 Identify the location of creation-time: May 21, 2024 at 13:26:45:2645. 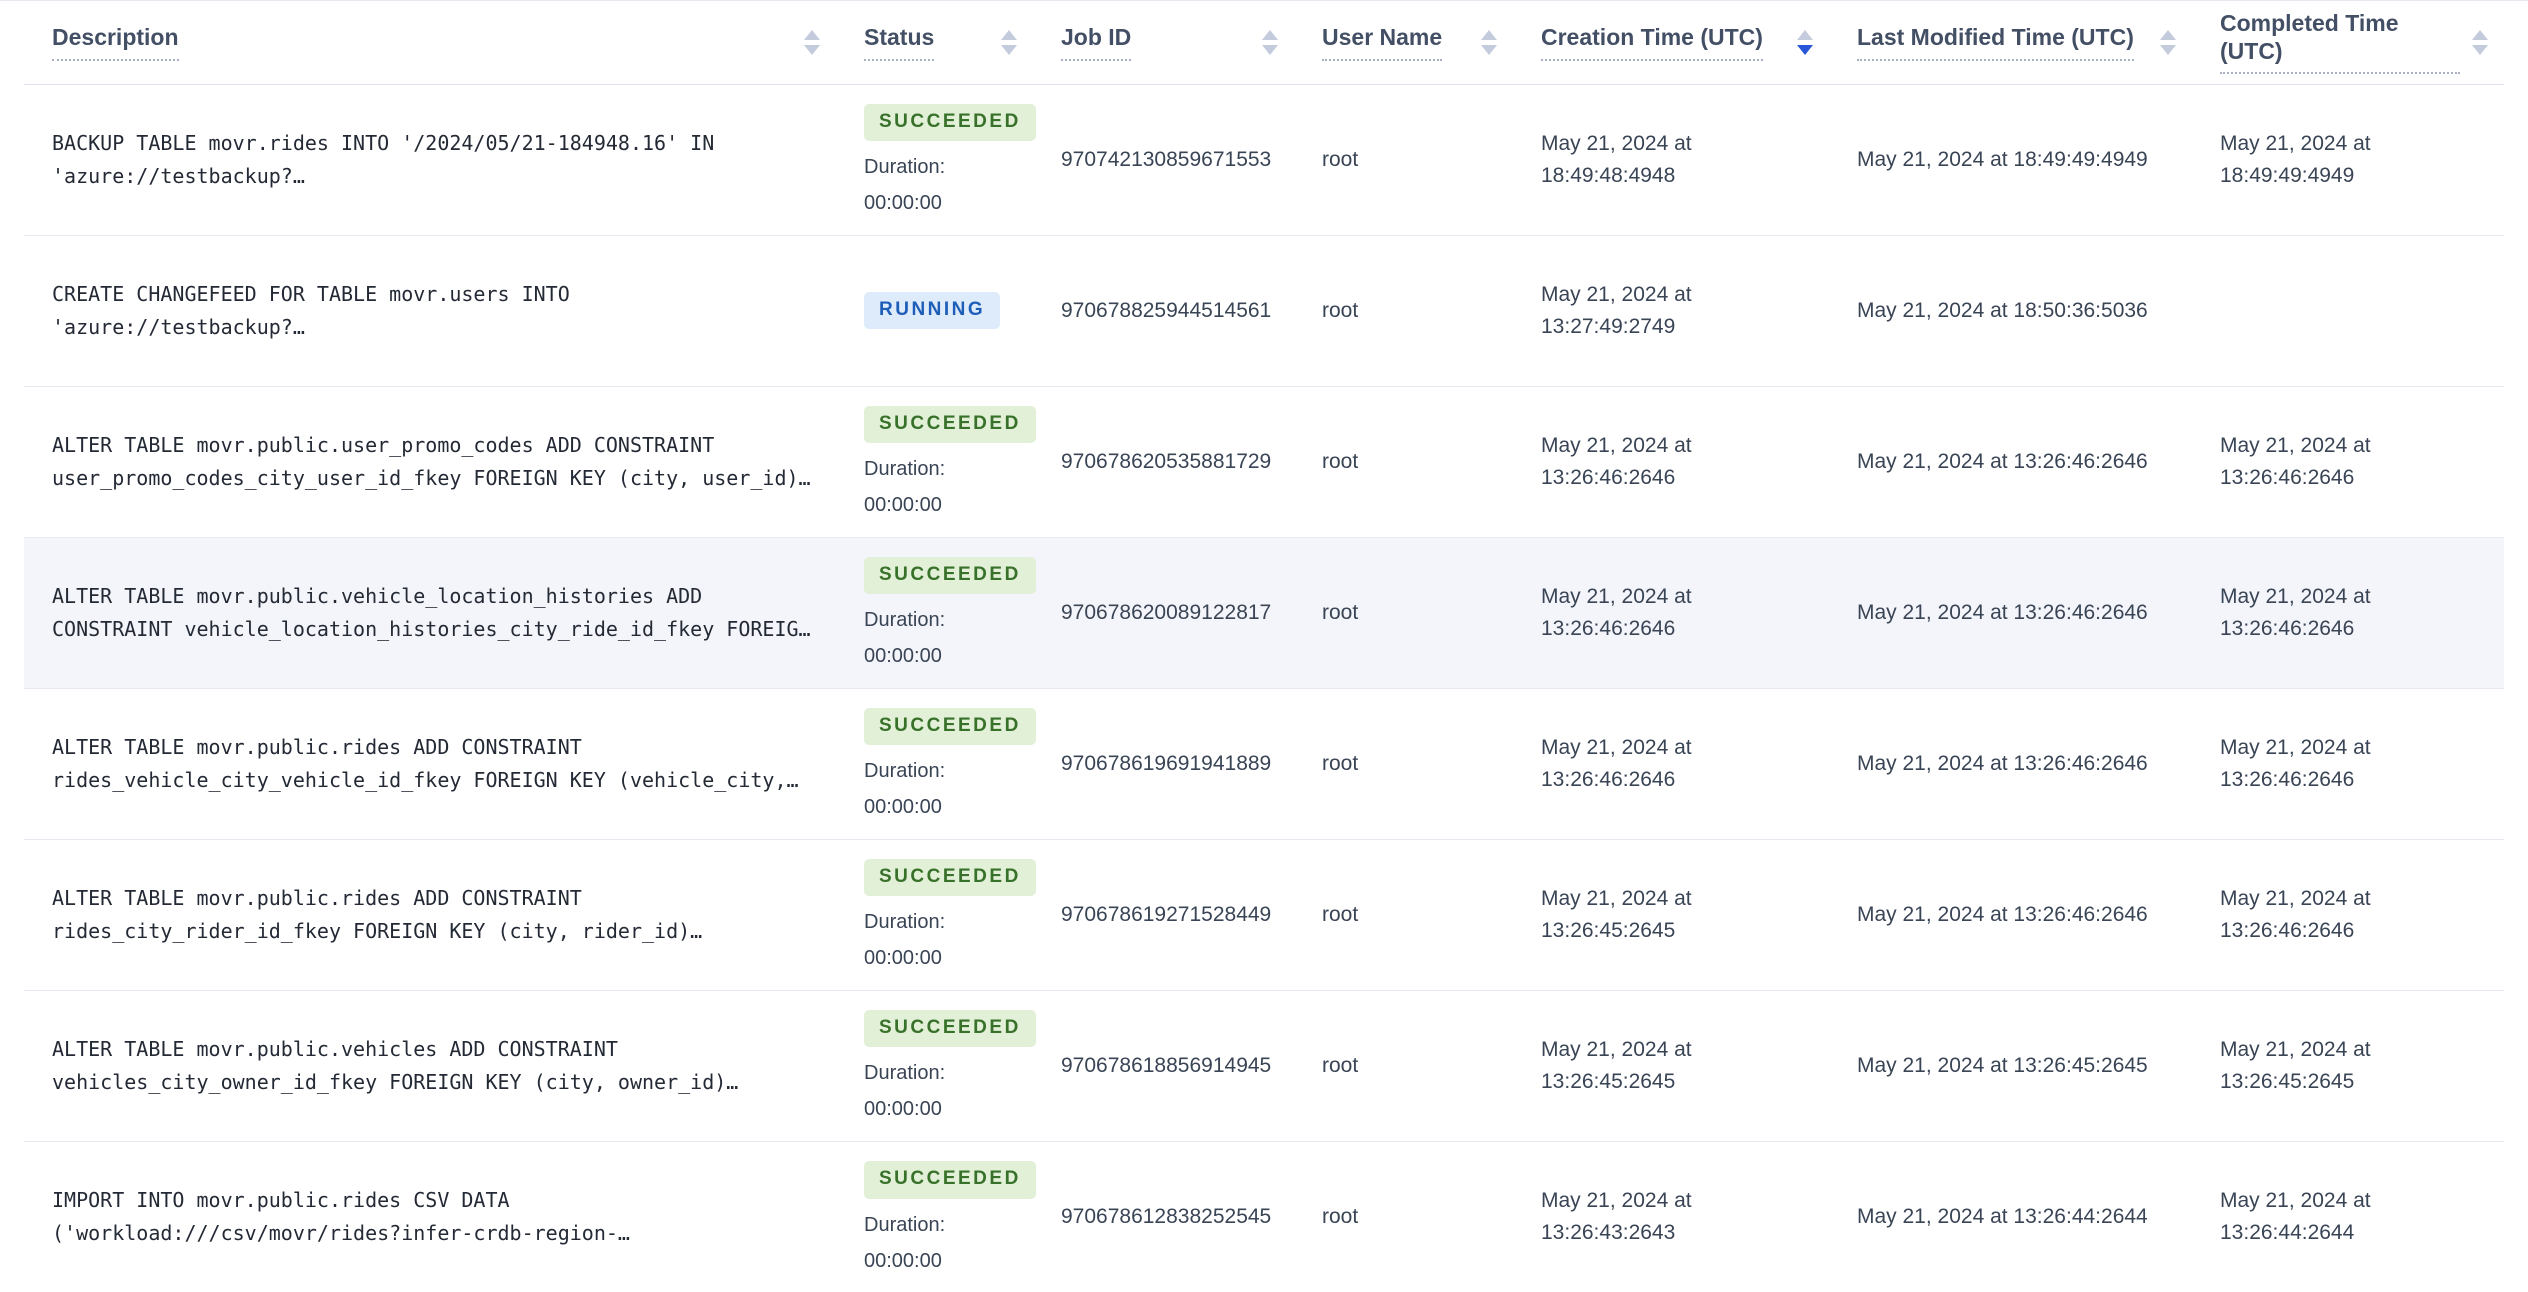
(1616, 1065).